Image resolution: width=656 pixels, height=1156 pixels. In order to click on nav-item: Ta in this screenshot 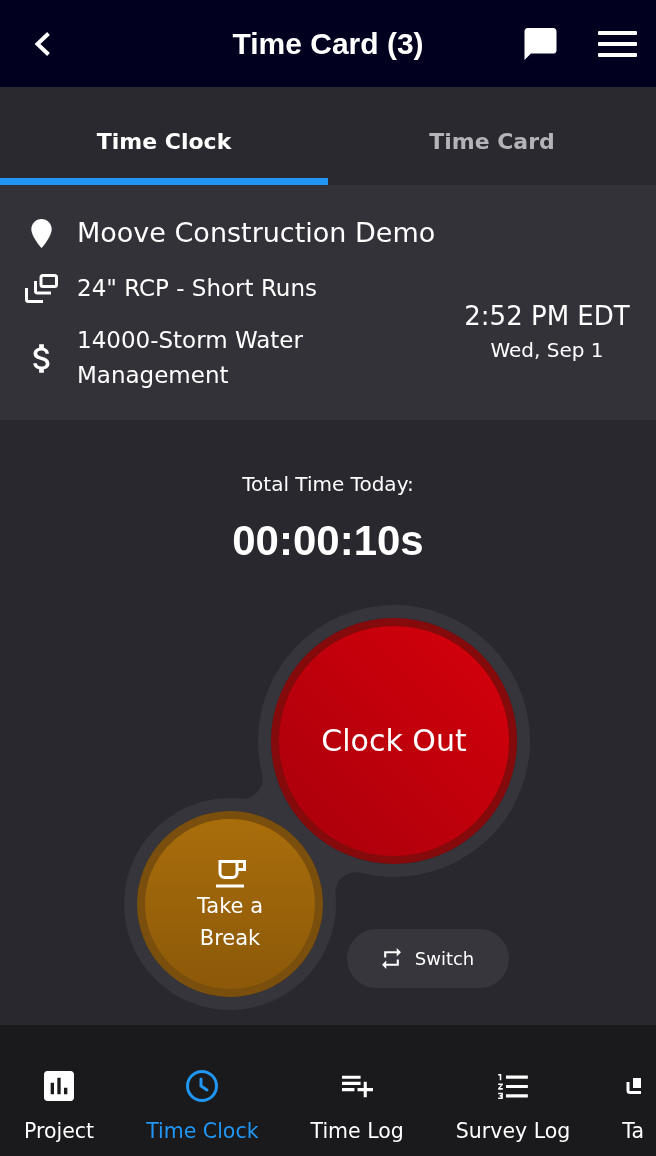, I will do `click(633, 1090)`.